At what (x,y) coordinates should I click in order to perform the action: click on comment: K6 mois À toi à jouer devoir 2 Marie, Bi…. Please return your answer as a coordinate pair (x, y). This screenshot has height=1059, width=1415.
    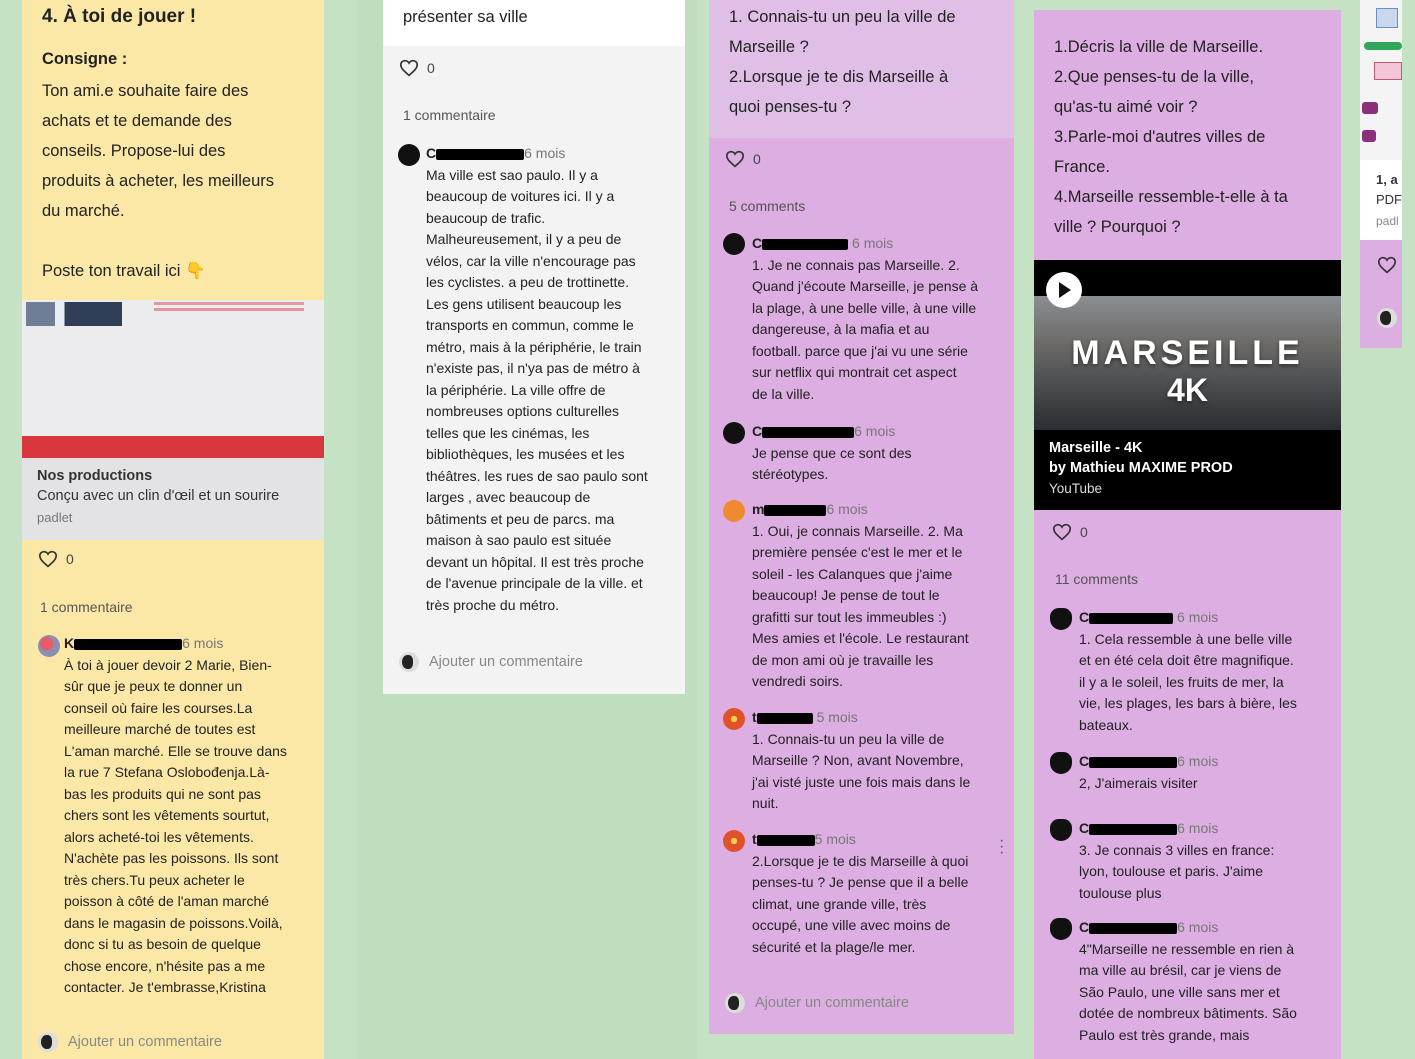
    Looking at the image, I should click on (175, 815).